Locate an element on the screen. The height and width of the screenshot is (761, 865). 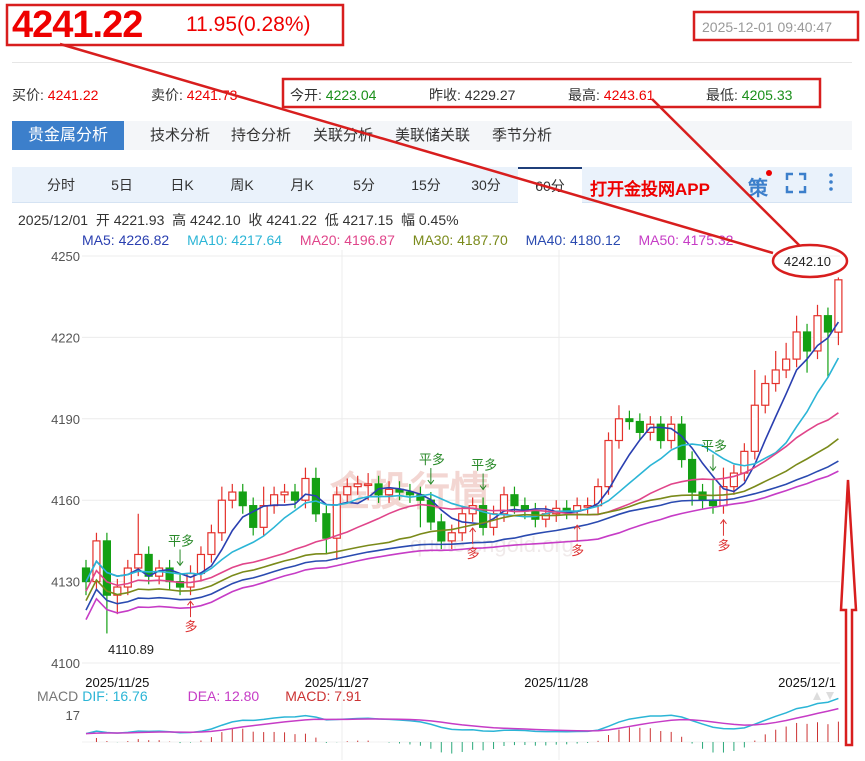
scroll-up-icon is located at coordinates (817, 696).